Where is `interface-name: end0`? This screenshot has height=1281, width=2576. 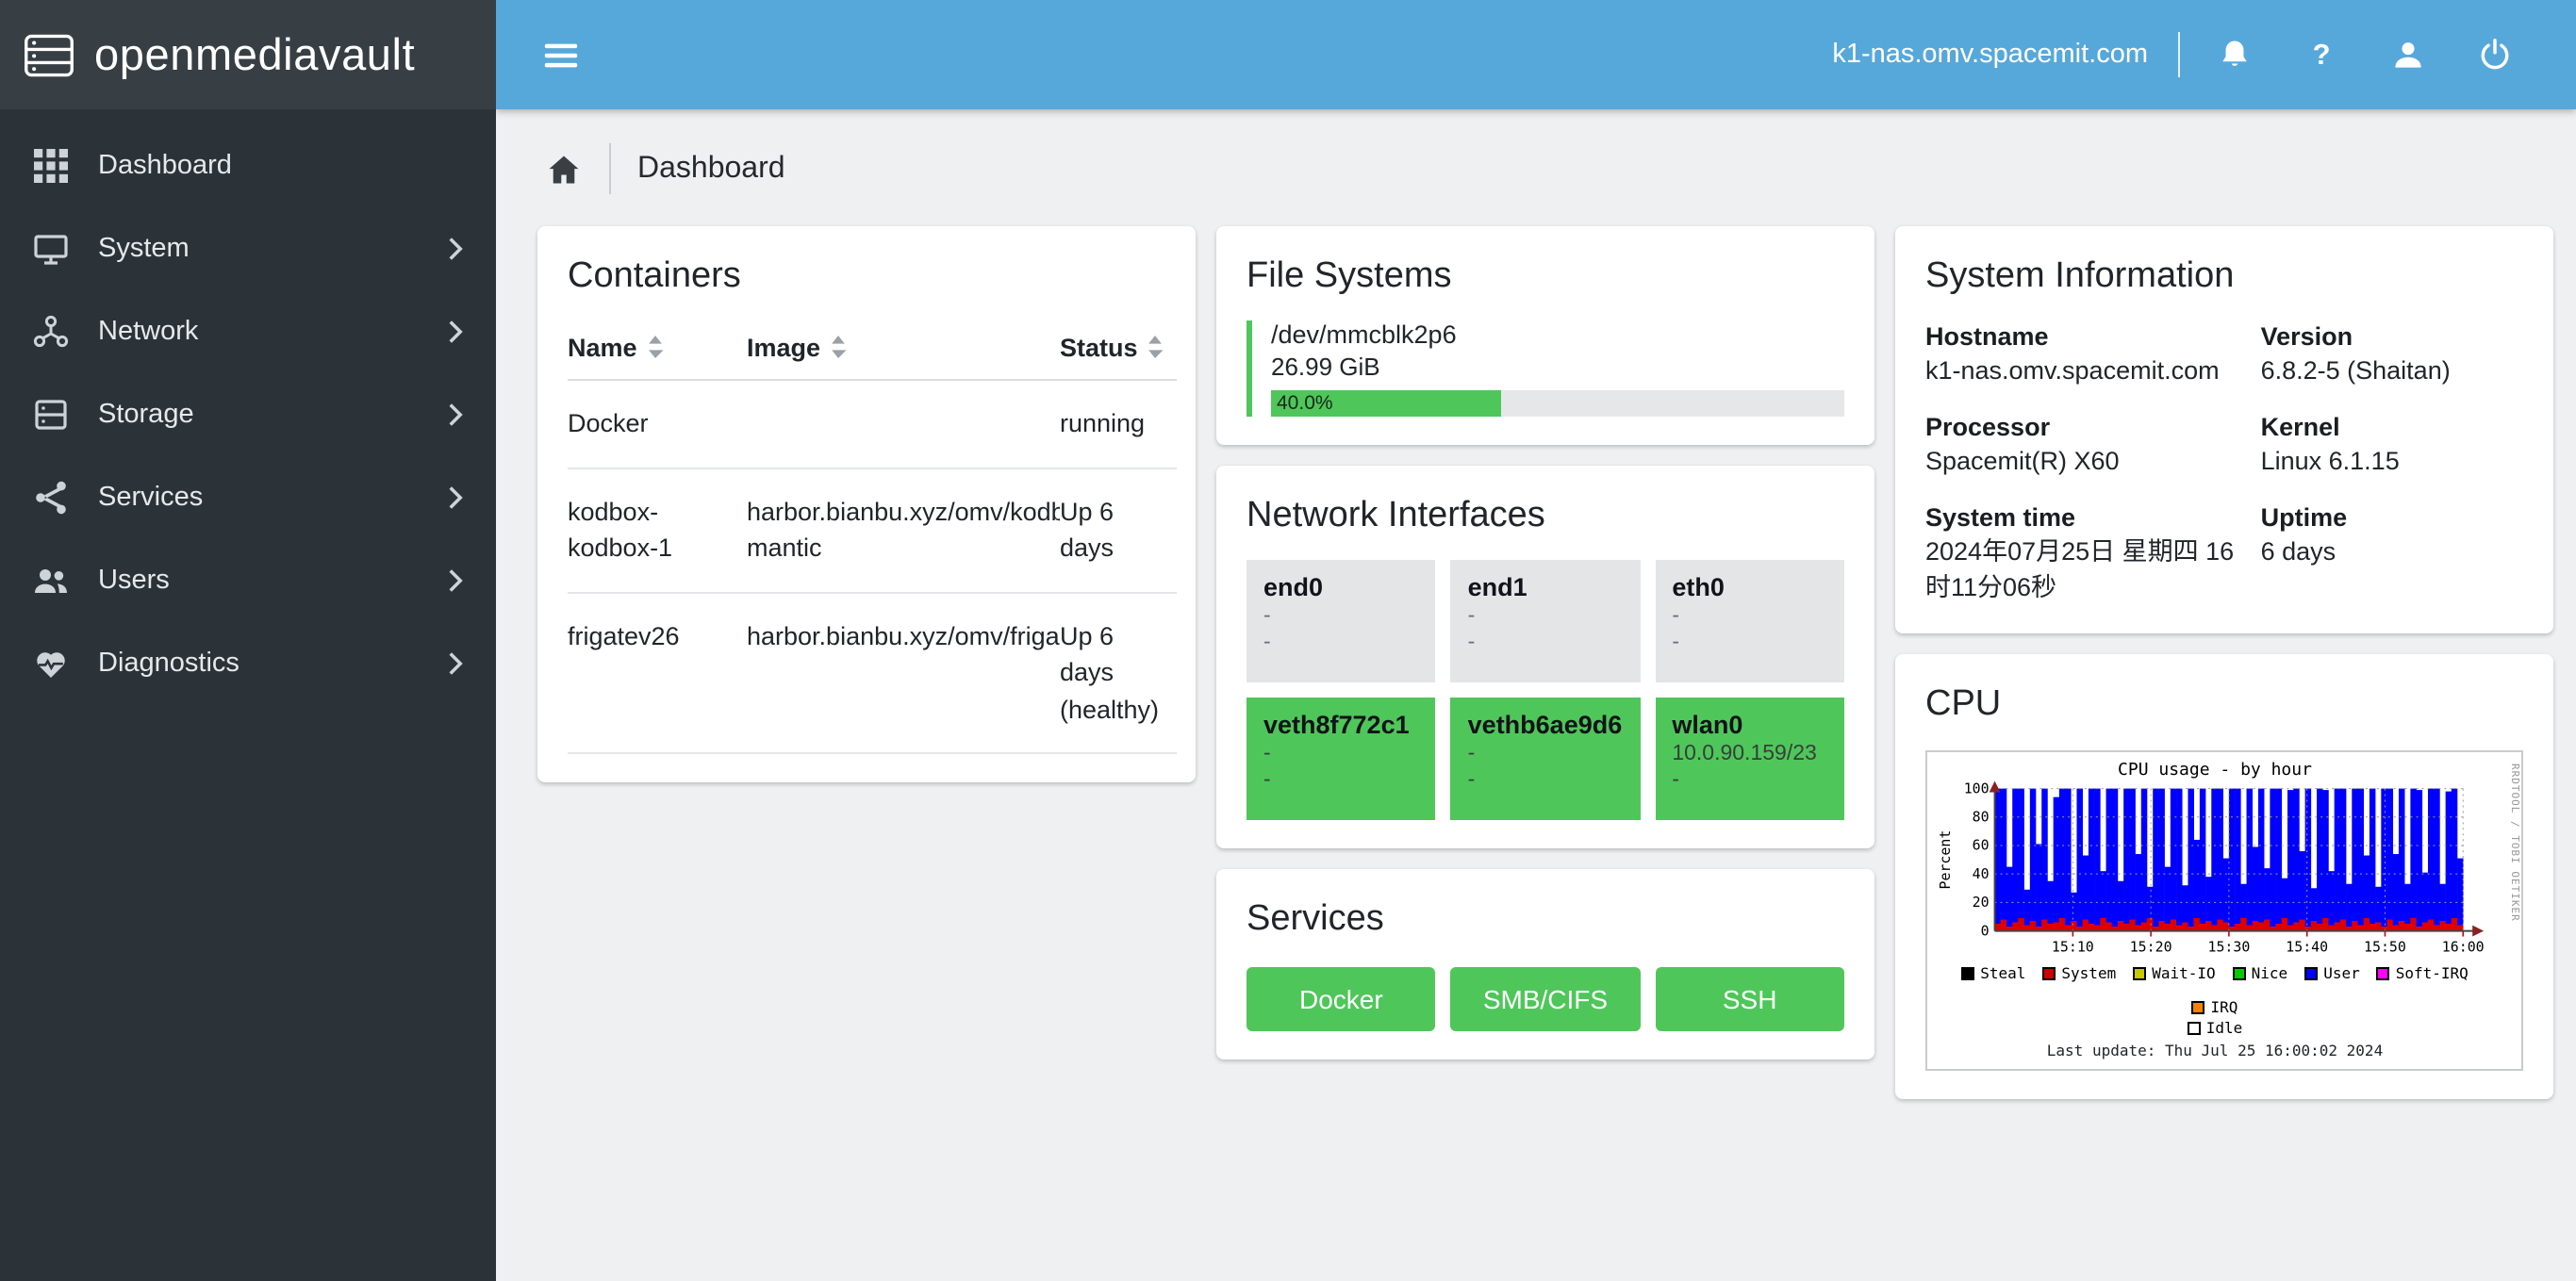
interface-name: end0 is located at coordinates (1293, 587).